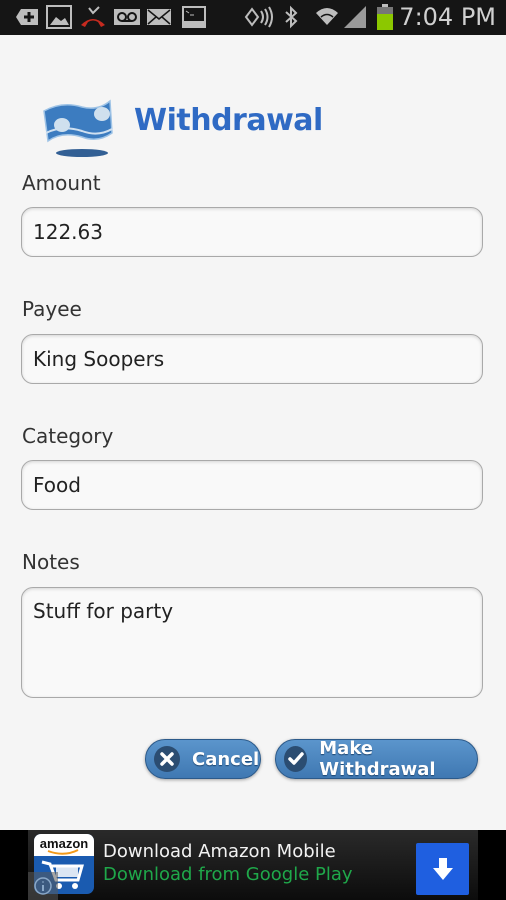 The width and height of the screenshot is (506, 900). Describe the element at coordinates (93, 17) in the screenshot. I see `missed-call-icon` at that location.